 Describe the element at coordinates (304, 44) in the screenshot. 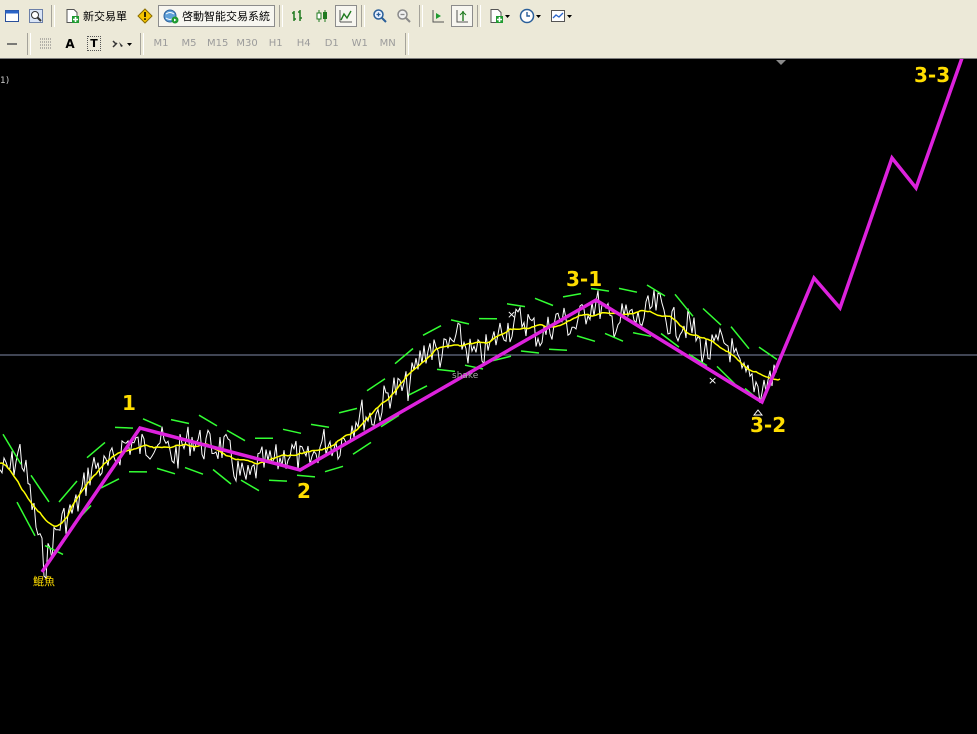

I see `timeframe-h4: H4` at that location.